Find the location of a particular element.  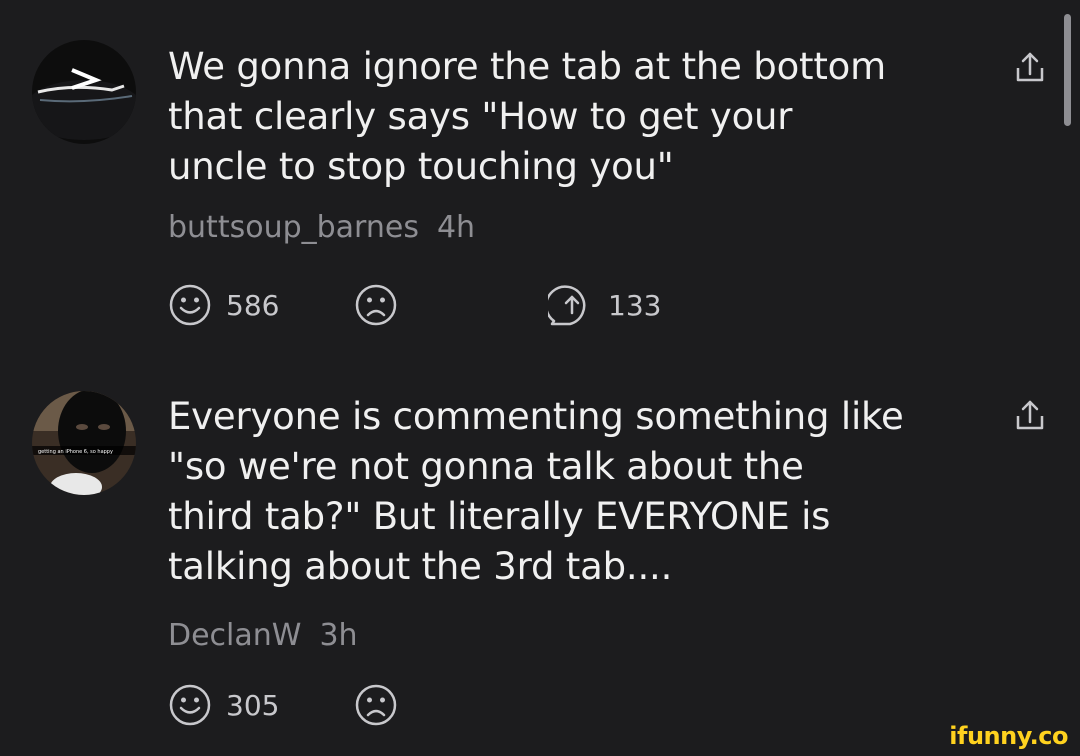

avatar: getting an iPhone 6, so happy is located at coordinates (84, 443).